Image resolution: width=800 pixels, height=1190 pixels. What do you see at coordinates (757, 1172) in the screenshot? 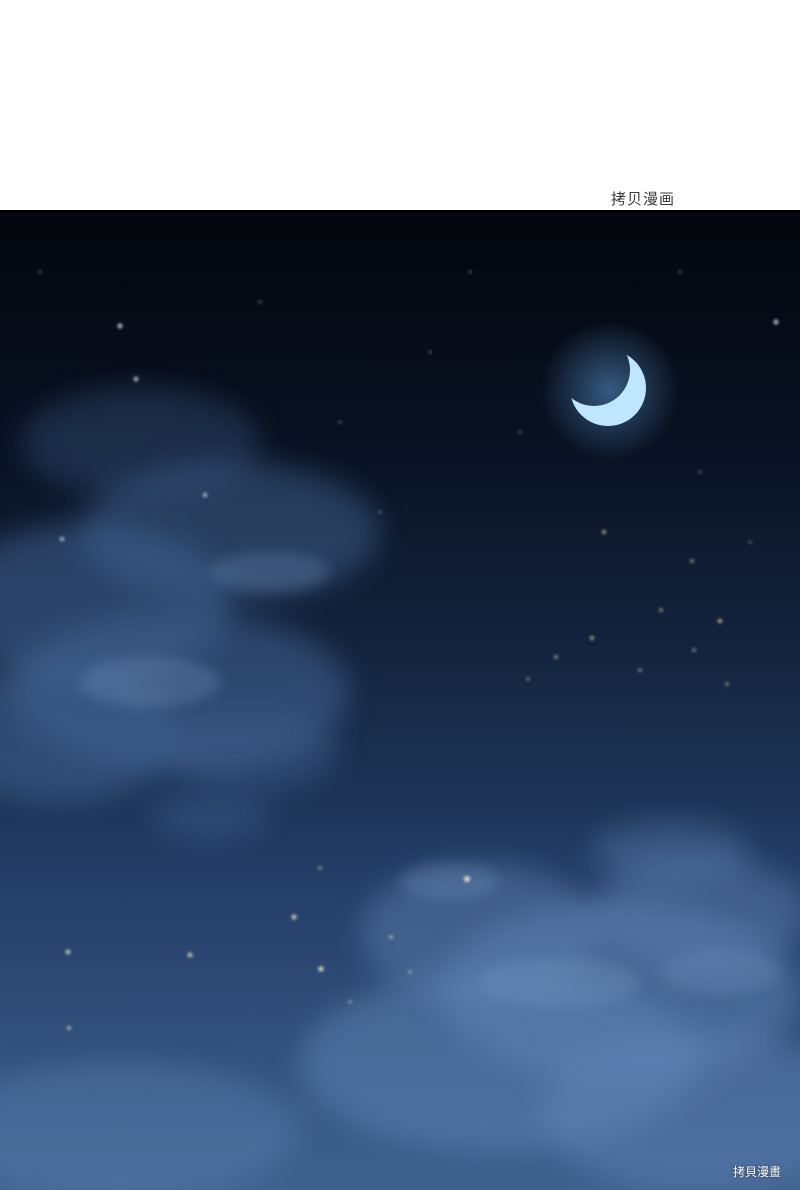
I see `watermark-bottom: 拷貝漫畫` at bounding box center [757, 1172].